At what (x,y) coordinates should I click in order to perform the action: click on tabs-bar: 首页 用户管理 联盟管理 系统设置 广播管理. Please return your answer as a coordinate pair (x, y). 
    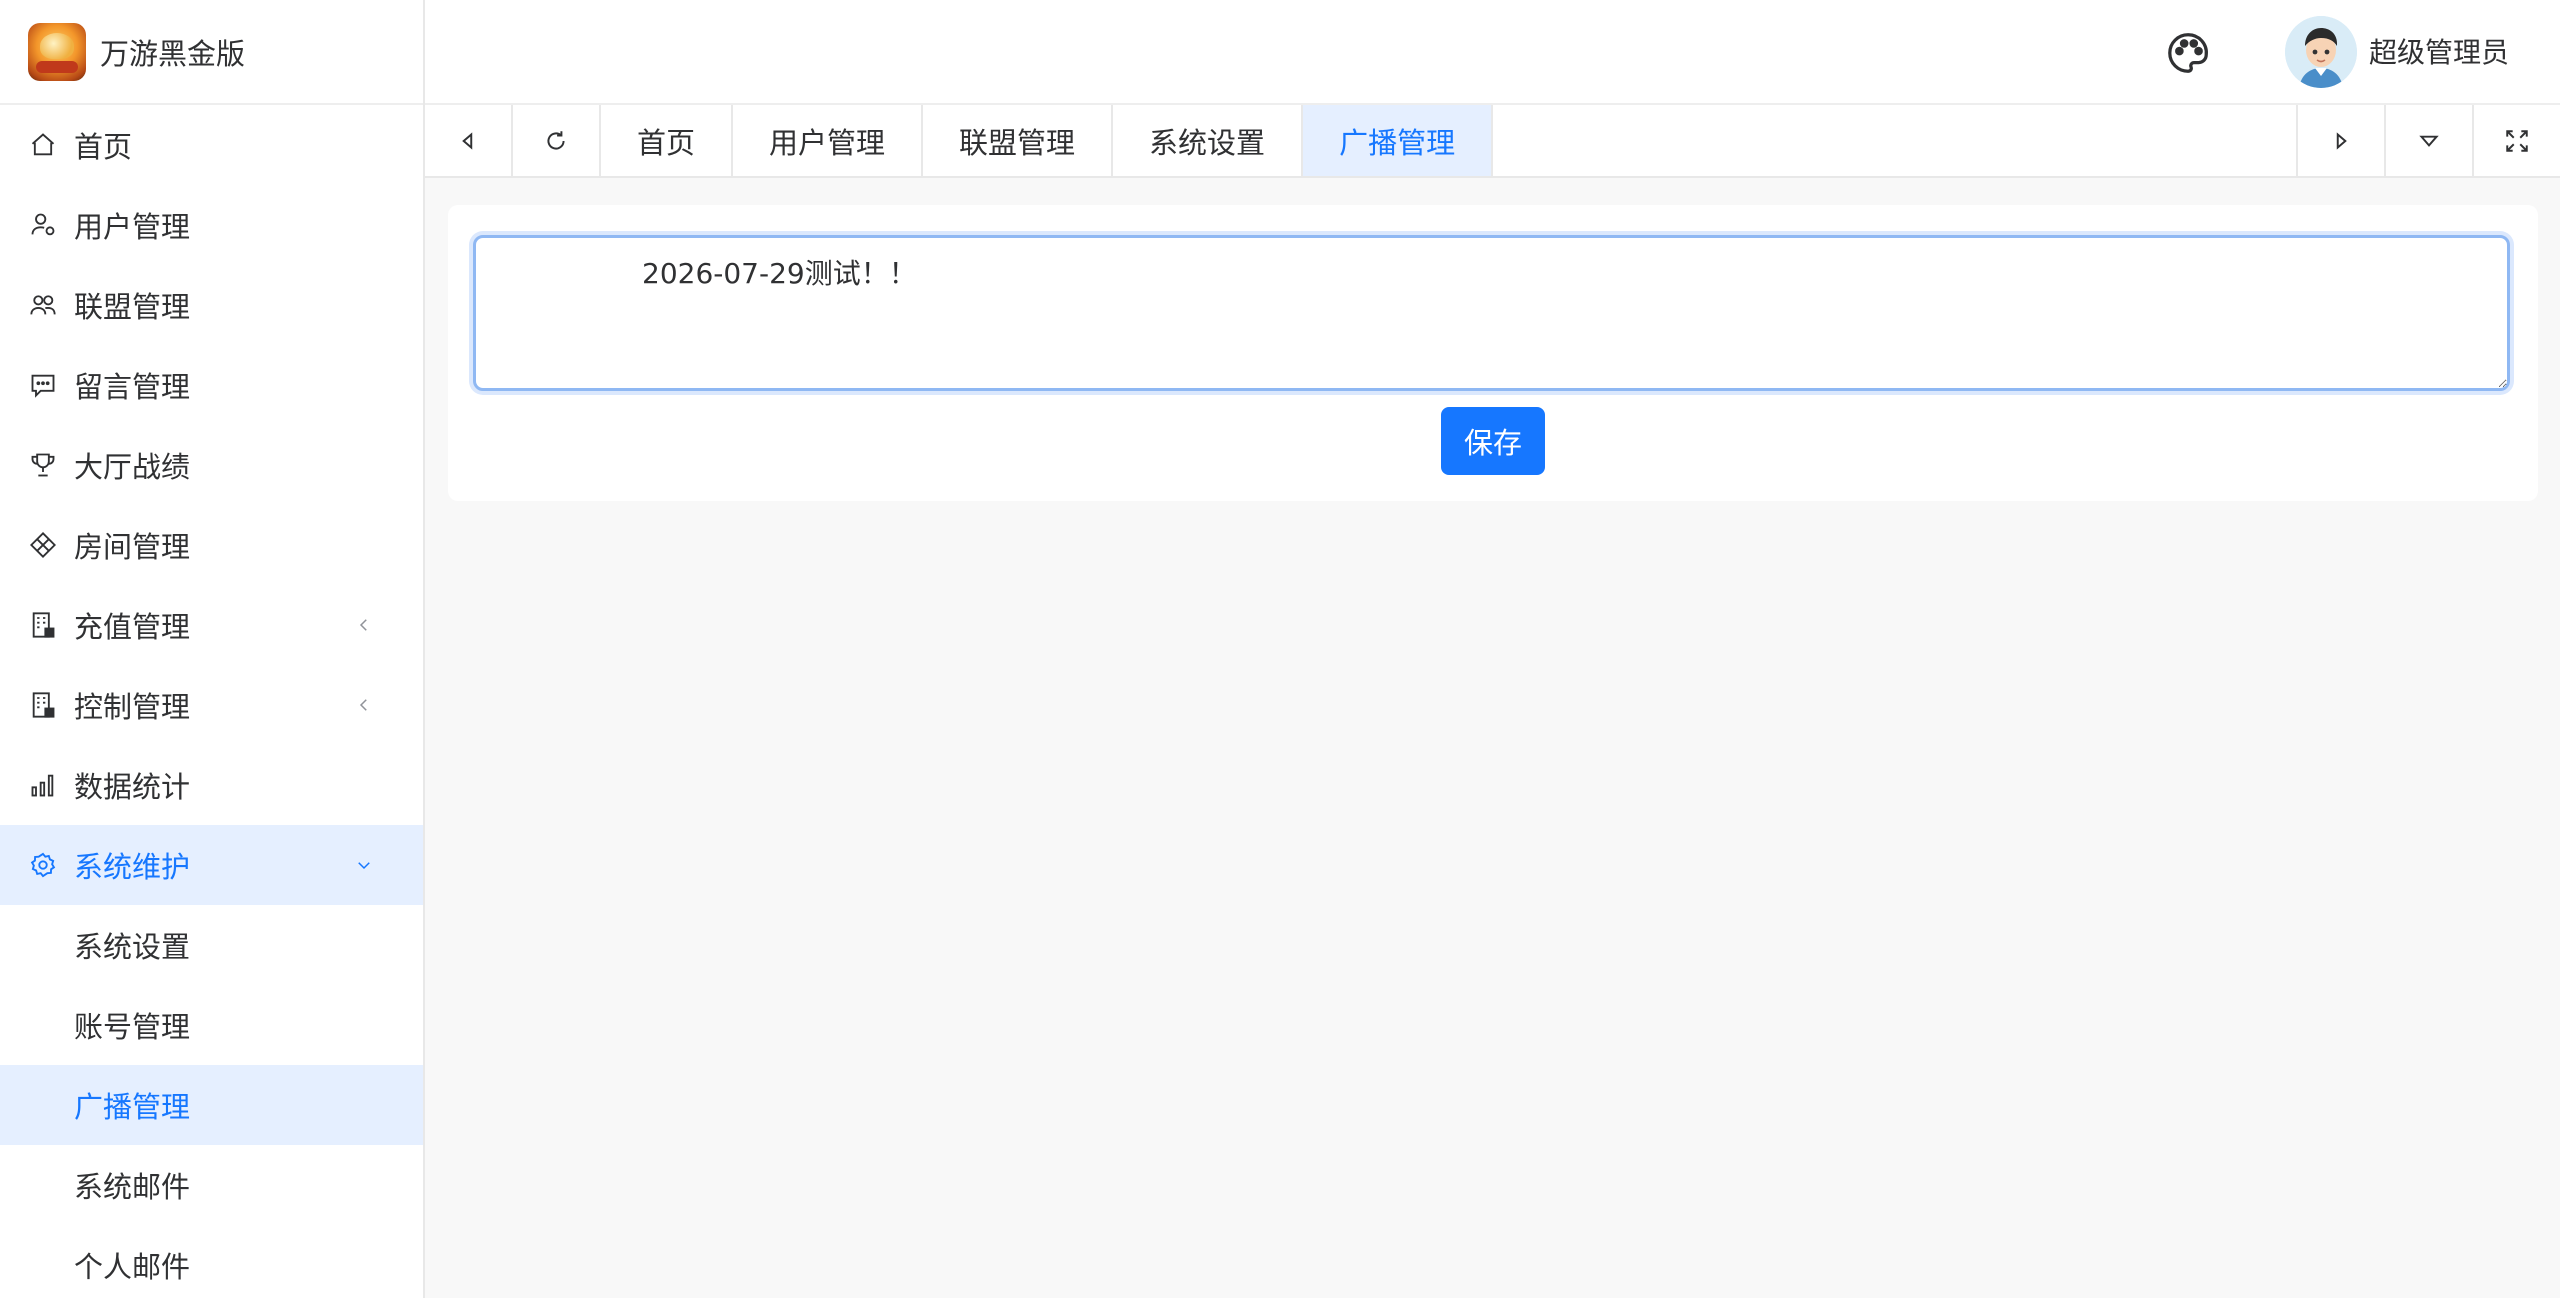
    Looking at the image, I should click on (1492, 141).